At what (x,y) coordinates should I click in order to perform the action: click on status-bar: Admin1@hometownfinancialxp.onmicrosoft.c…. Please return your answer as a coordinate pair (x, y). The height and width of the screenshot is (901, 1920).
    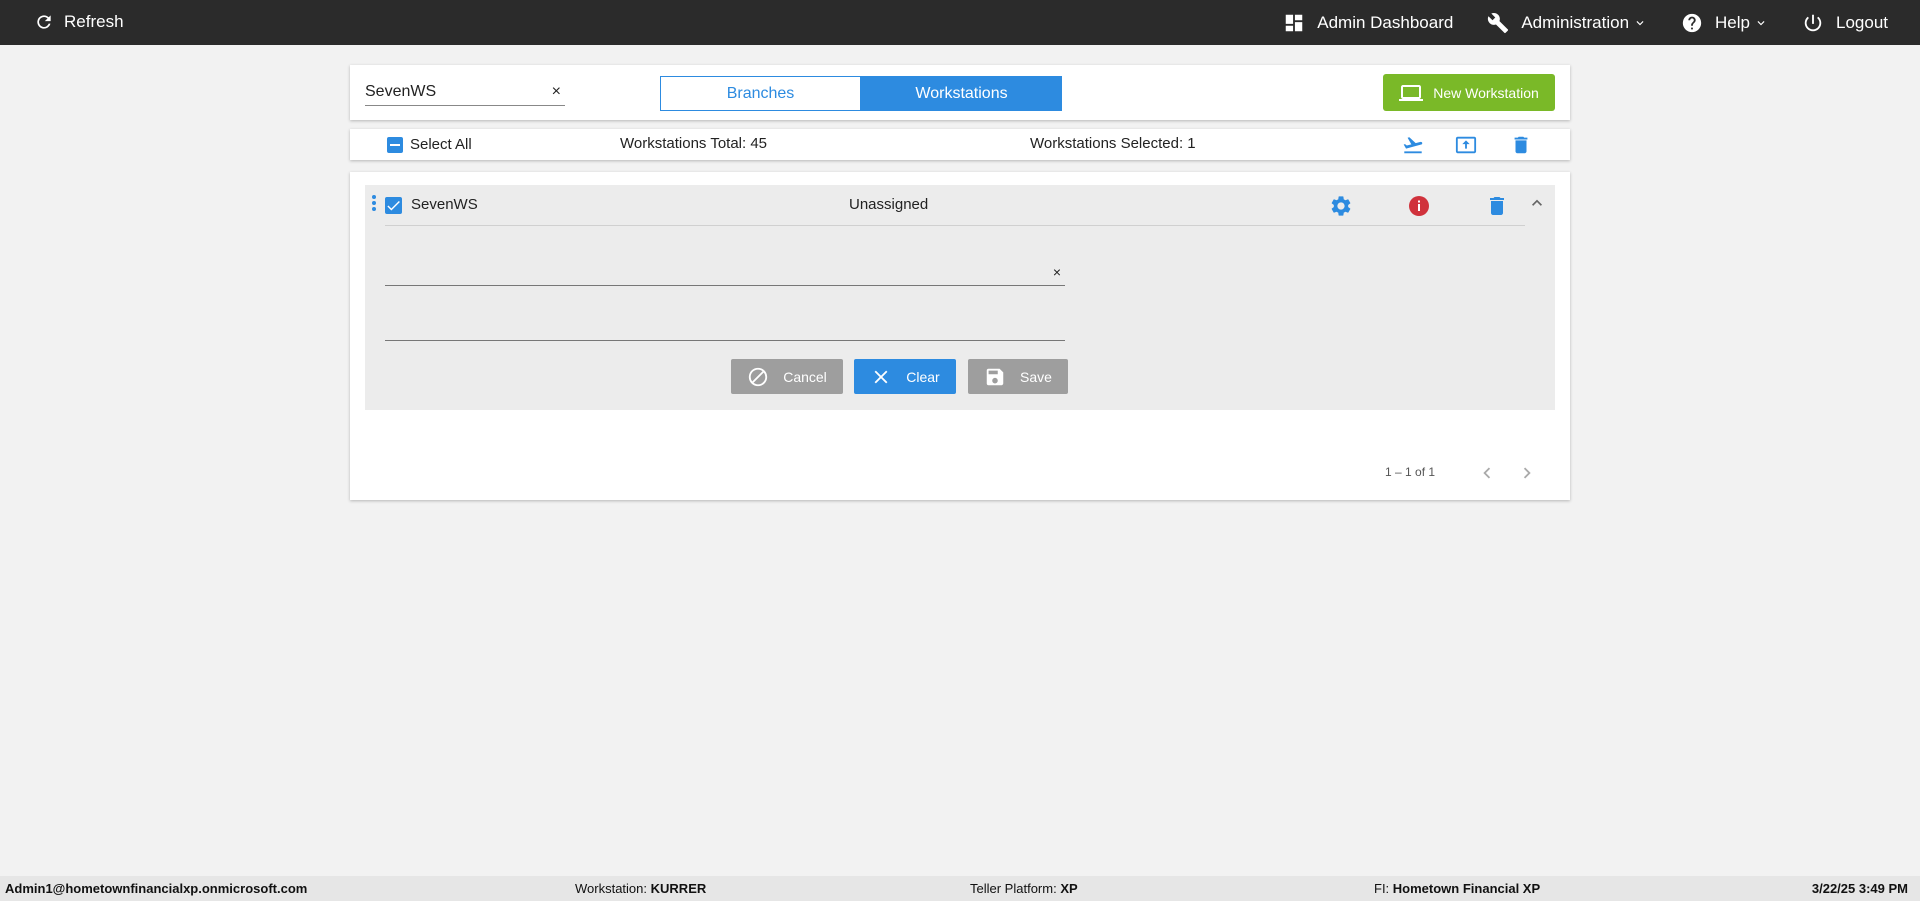
    Looking at the image, I should click on (960, 888).